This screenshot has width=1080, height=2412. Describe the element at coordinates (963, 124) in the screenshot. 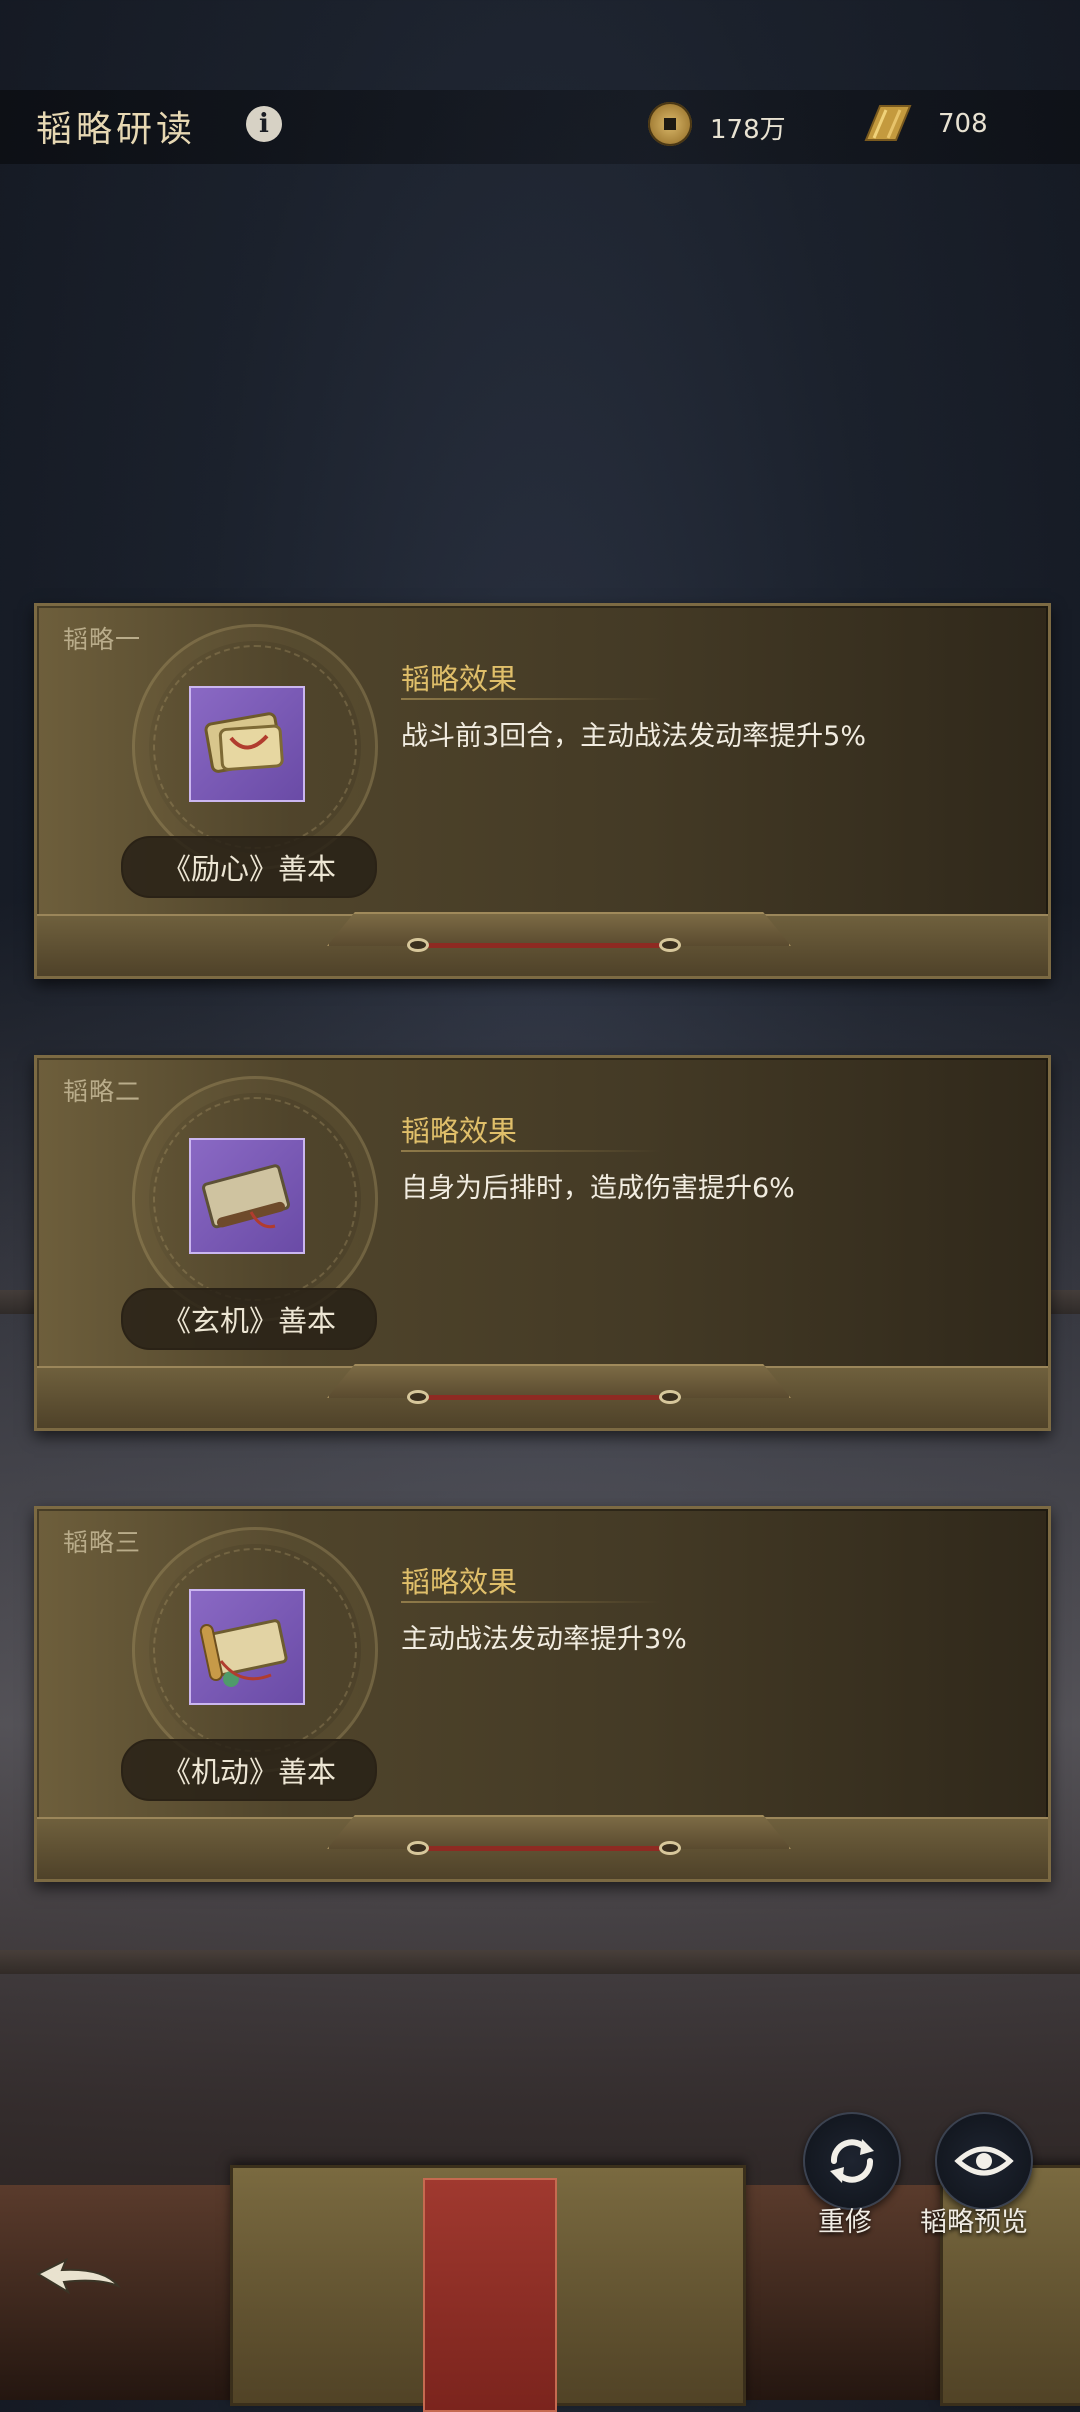

I see `scroll-value: 708` at that location.